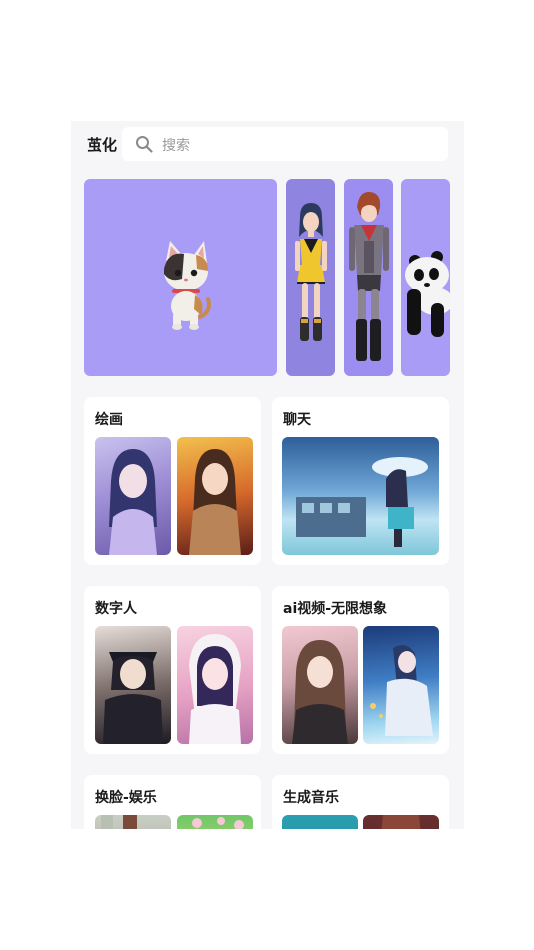  Describe the element at coordinates (172, 481) in the screenshot. I see `card-drawing: 绘画` at that location.